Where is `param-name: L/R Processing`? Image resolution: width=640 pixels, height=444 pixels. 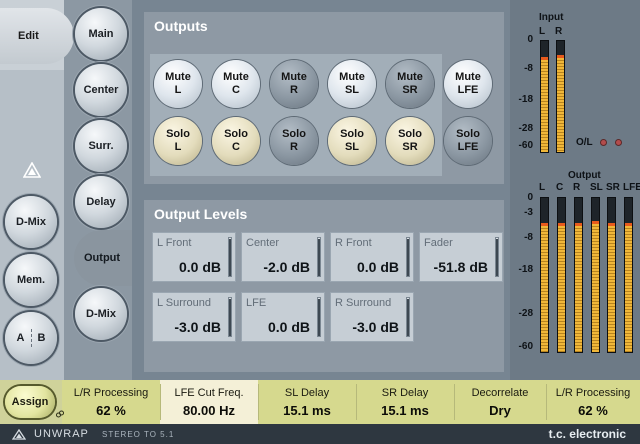 param-name: L/R Processing is located at coordinates (111, 393).